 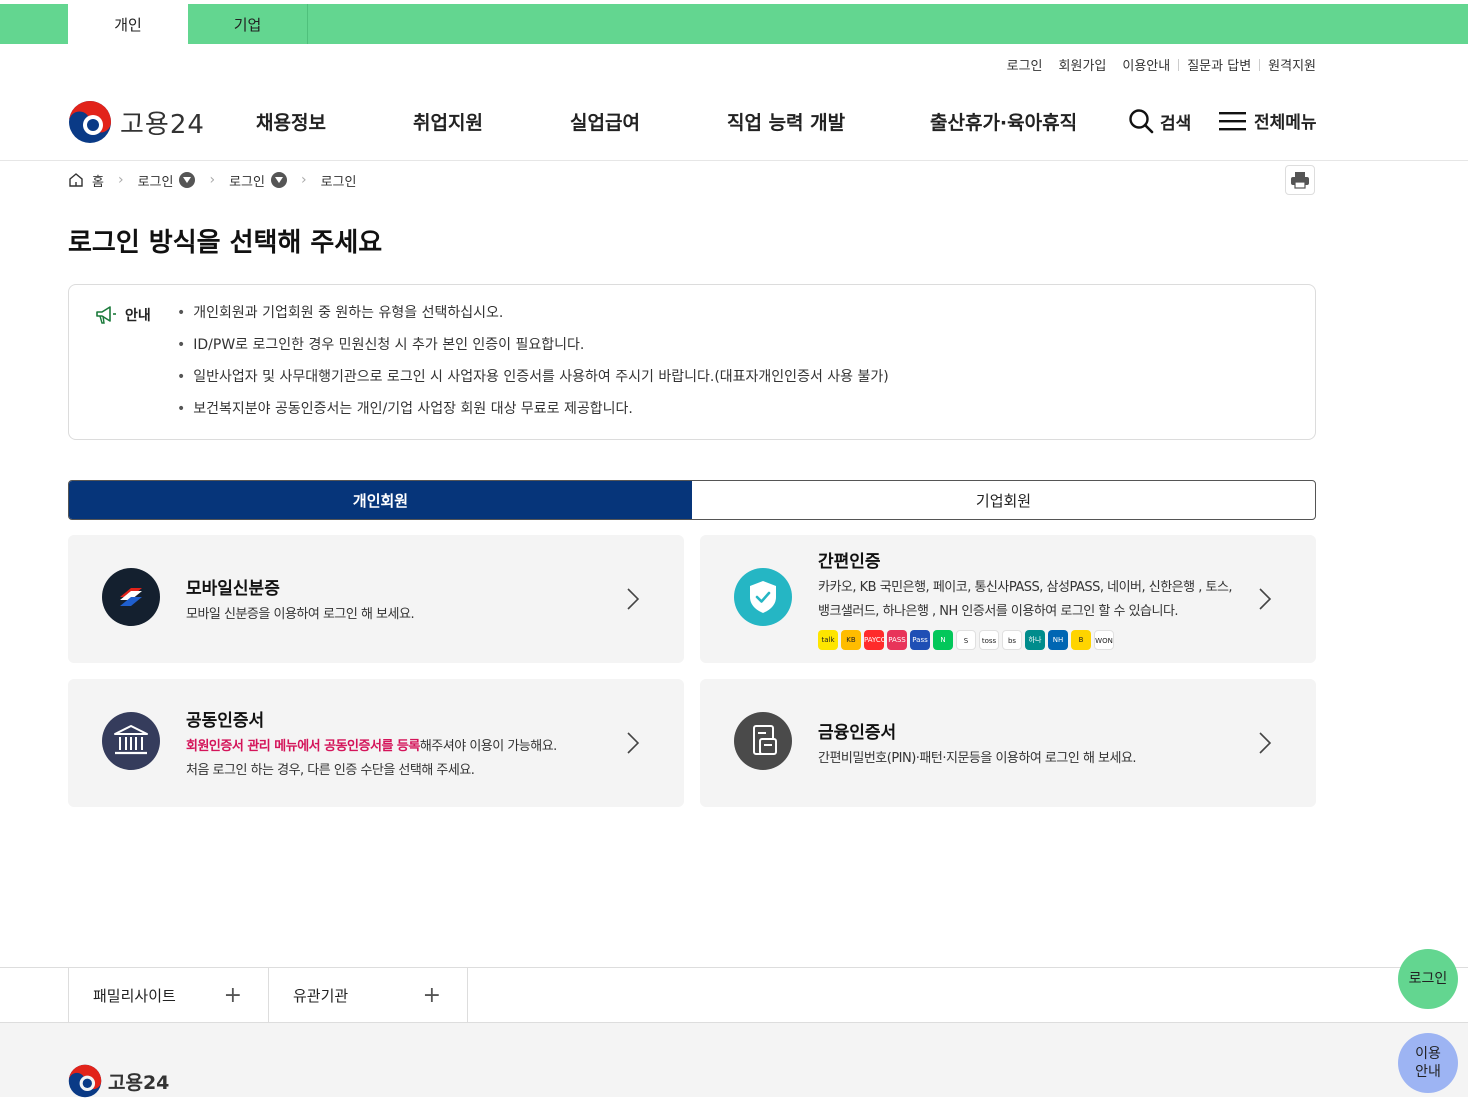 I want to click on notice-item: 보건복지분야 공동인증서는 개인/기업 사업장 회원 대상 무료로 제공합니다., so click(x=533, y=415).